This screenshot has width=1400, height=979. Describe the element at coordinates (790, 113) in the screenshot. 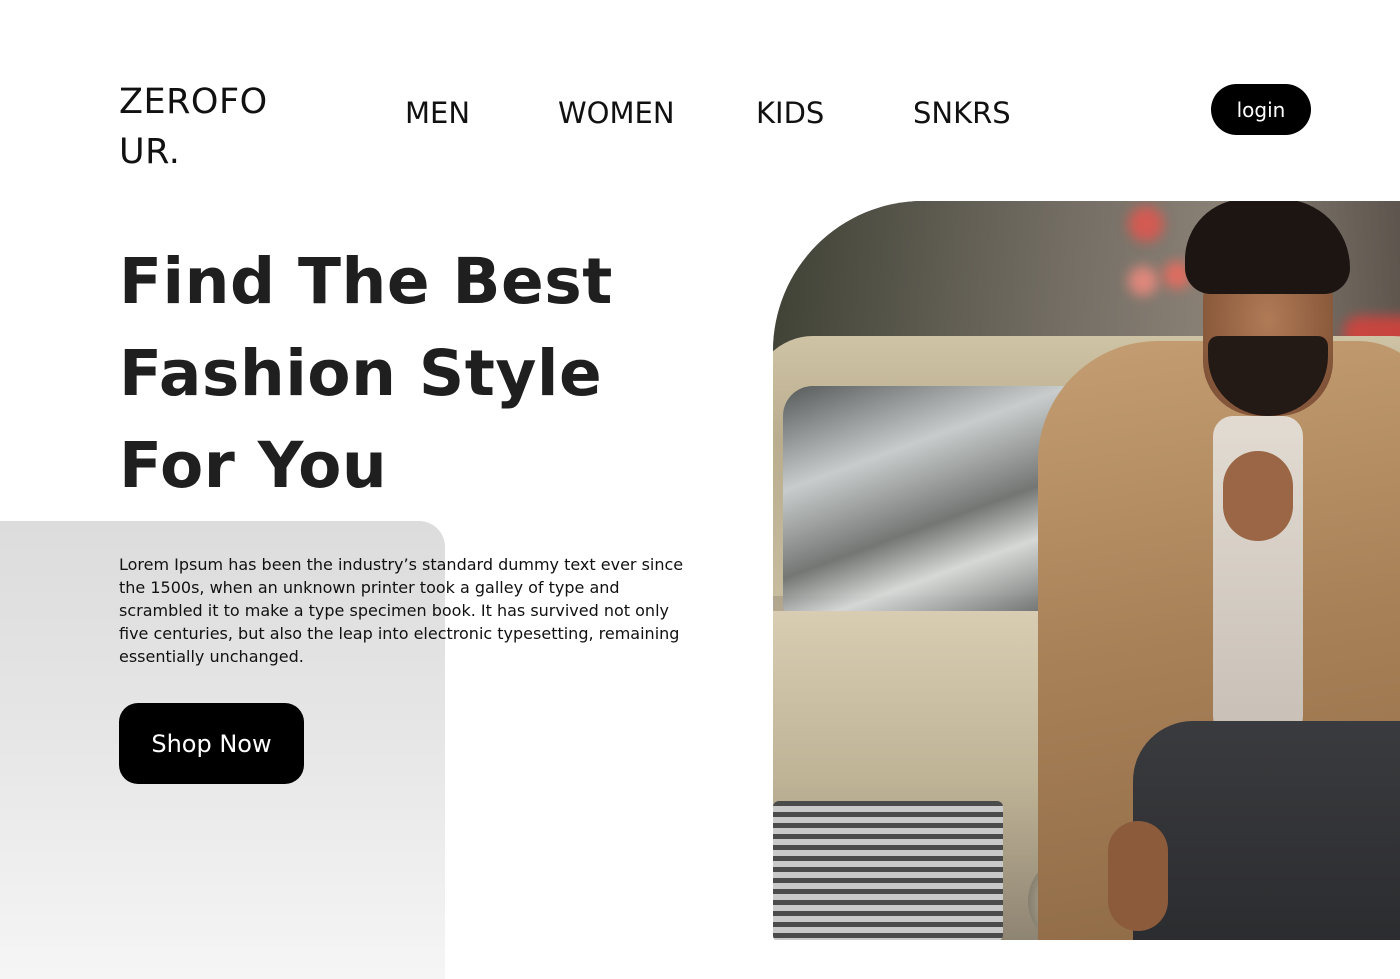

I see `nav-item-kids: KIDS` at that location.